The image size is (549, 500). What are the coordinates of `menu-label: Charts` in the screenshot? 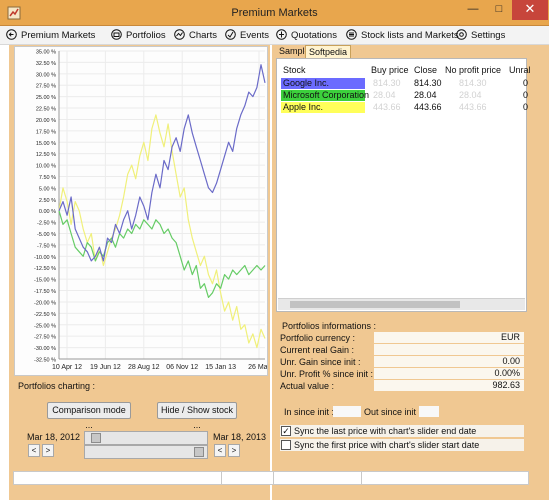 It's located at (203, 35).